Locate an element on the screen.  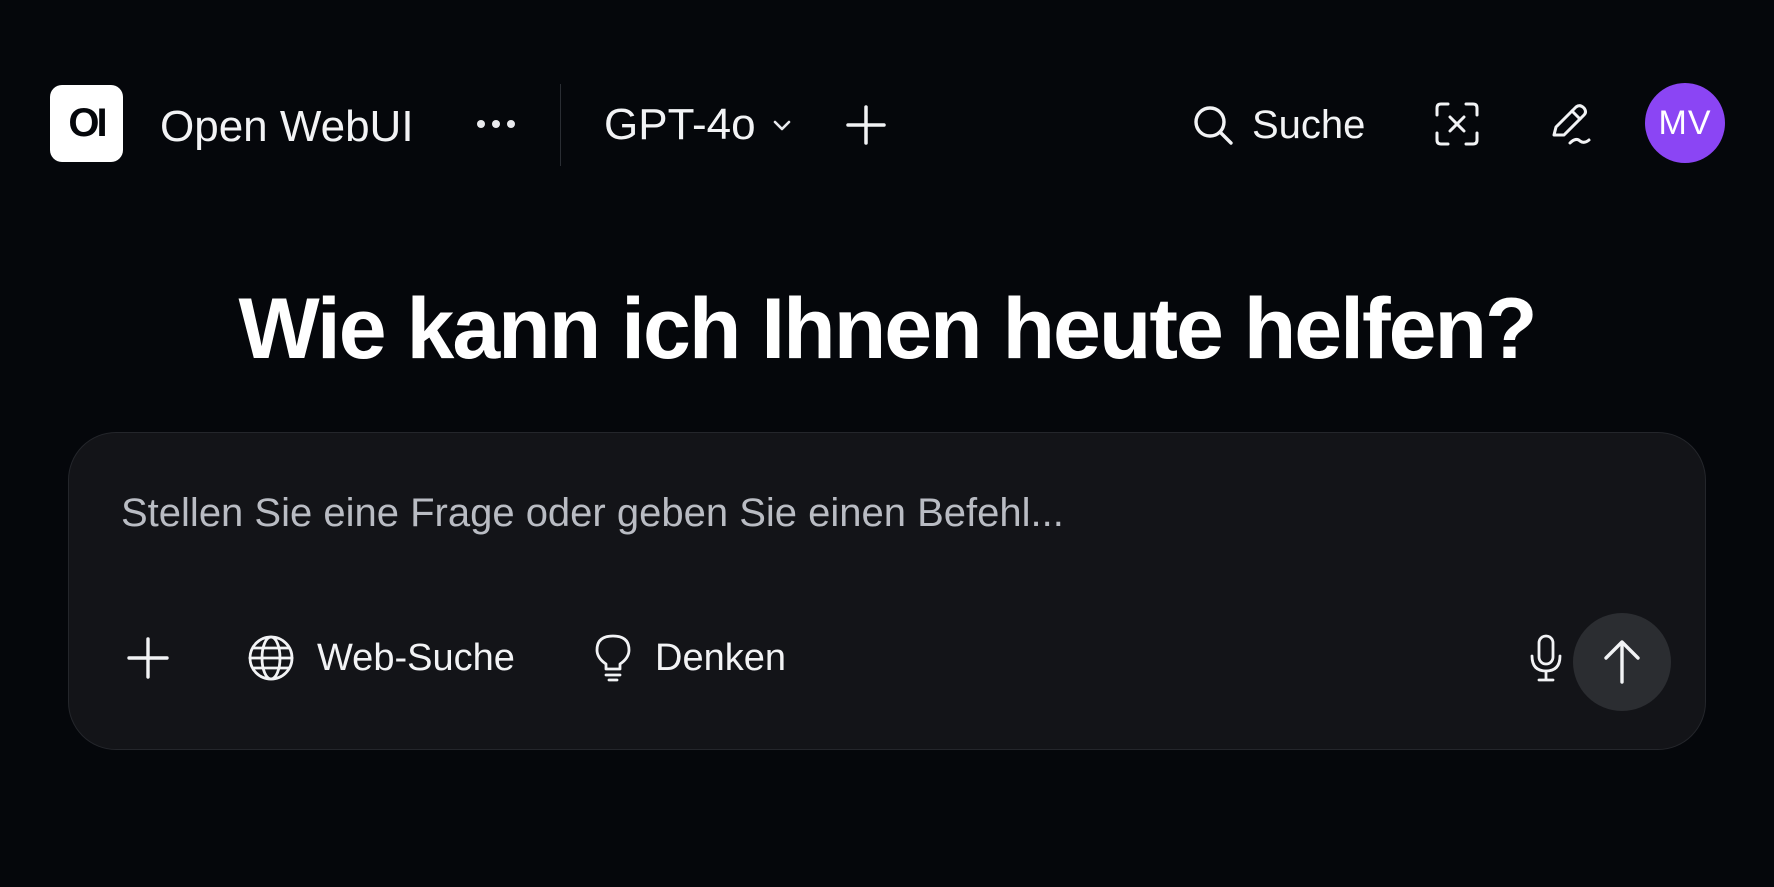
send-button is located at coordinates (1622, 662).